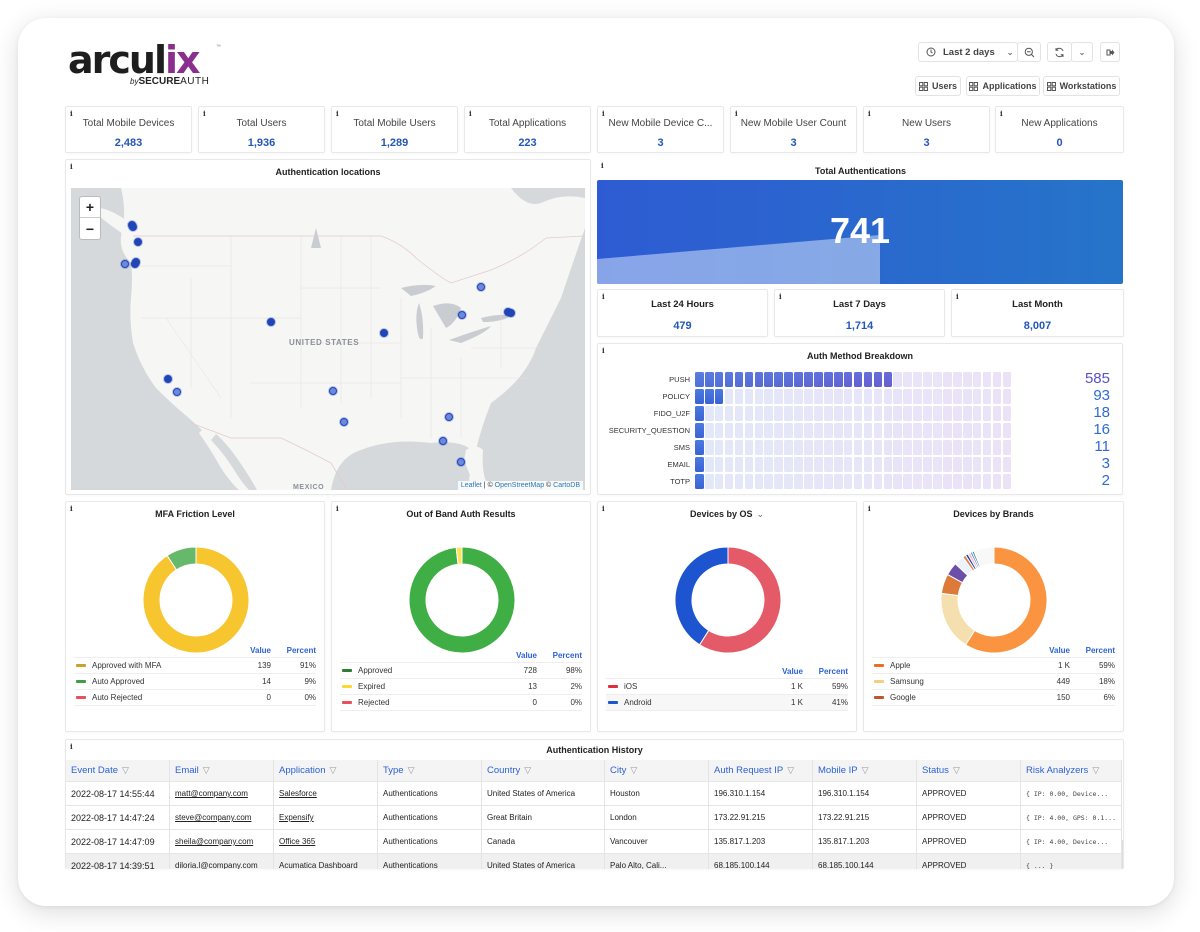  I want to click on legend-row: Approved 728 98%, so click(461, 671).